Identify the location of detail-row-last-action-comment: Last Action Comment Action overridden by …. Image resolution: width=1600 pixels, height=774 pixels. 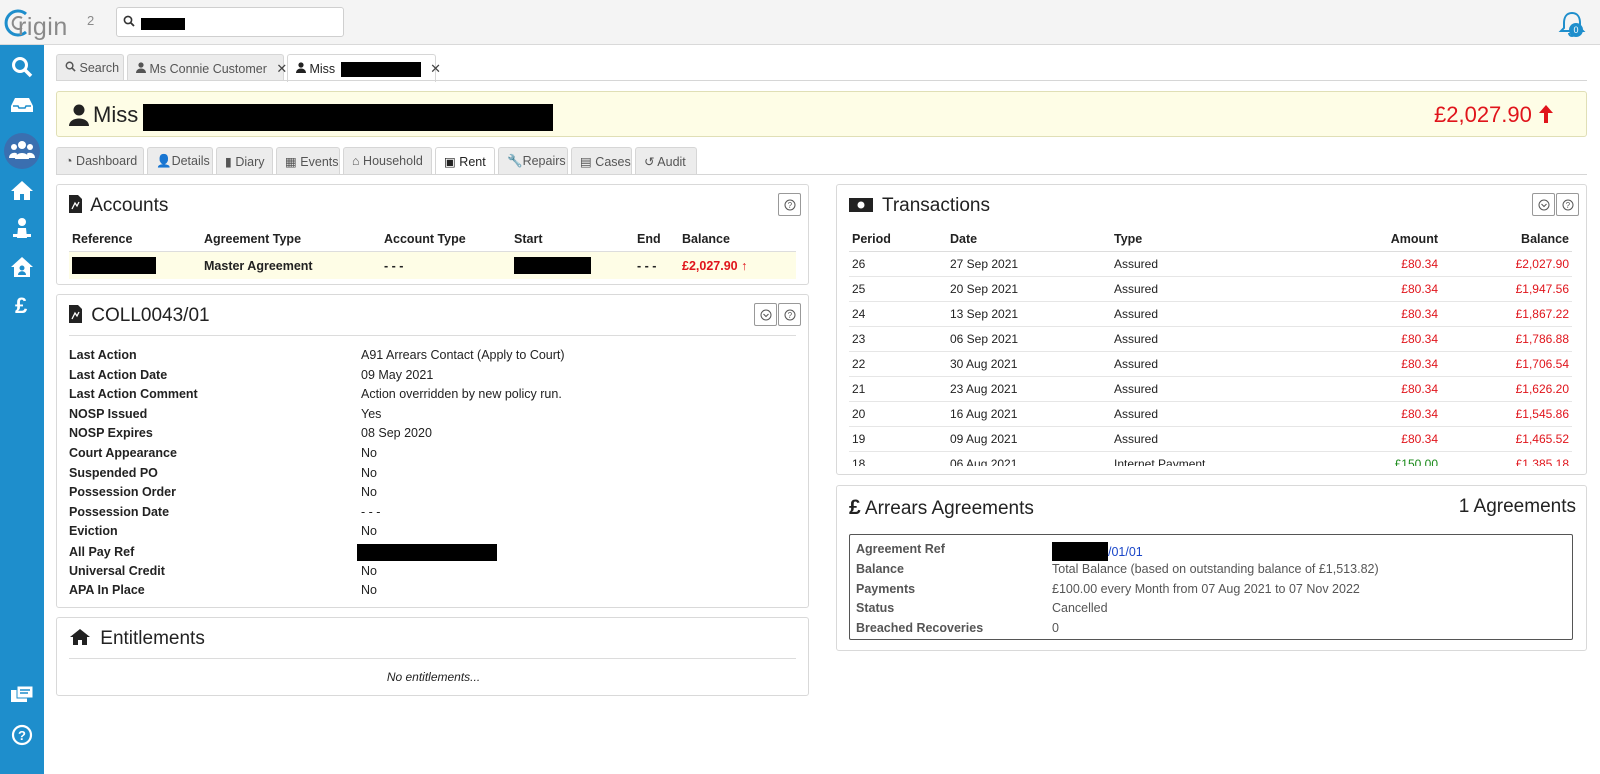
(429, 397).